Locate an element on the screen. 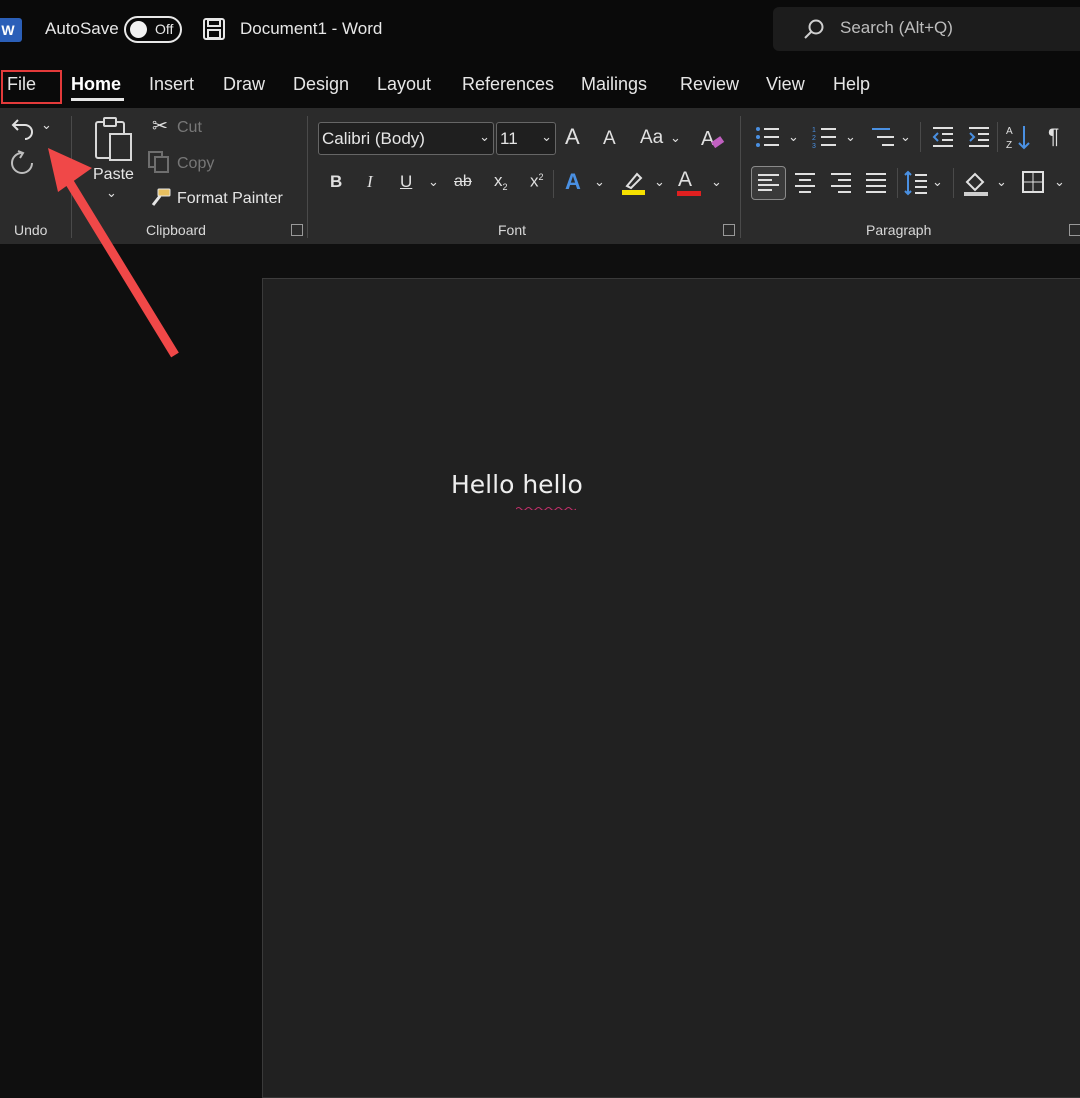  svg-text: 3 is located at coordinates (814, 146).